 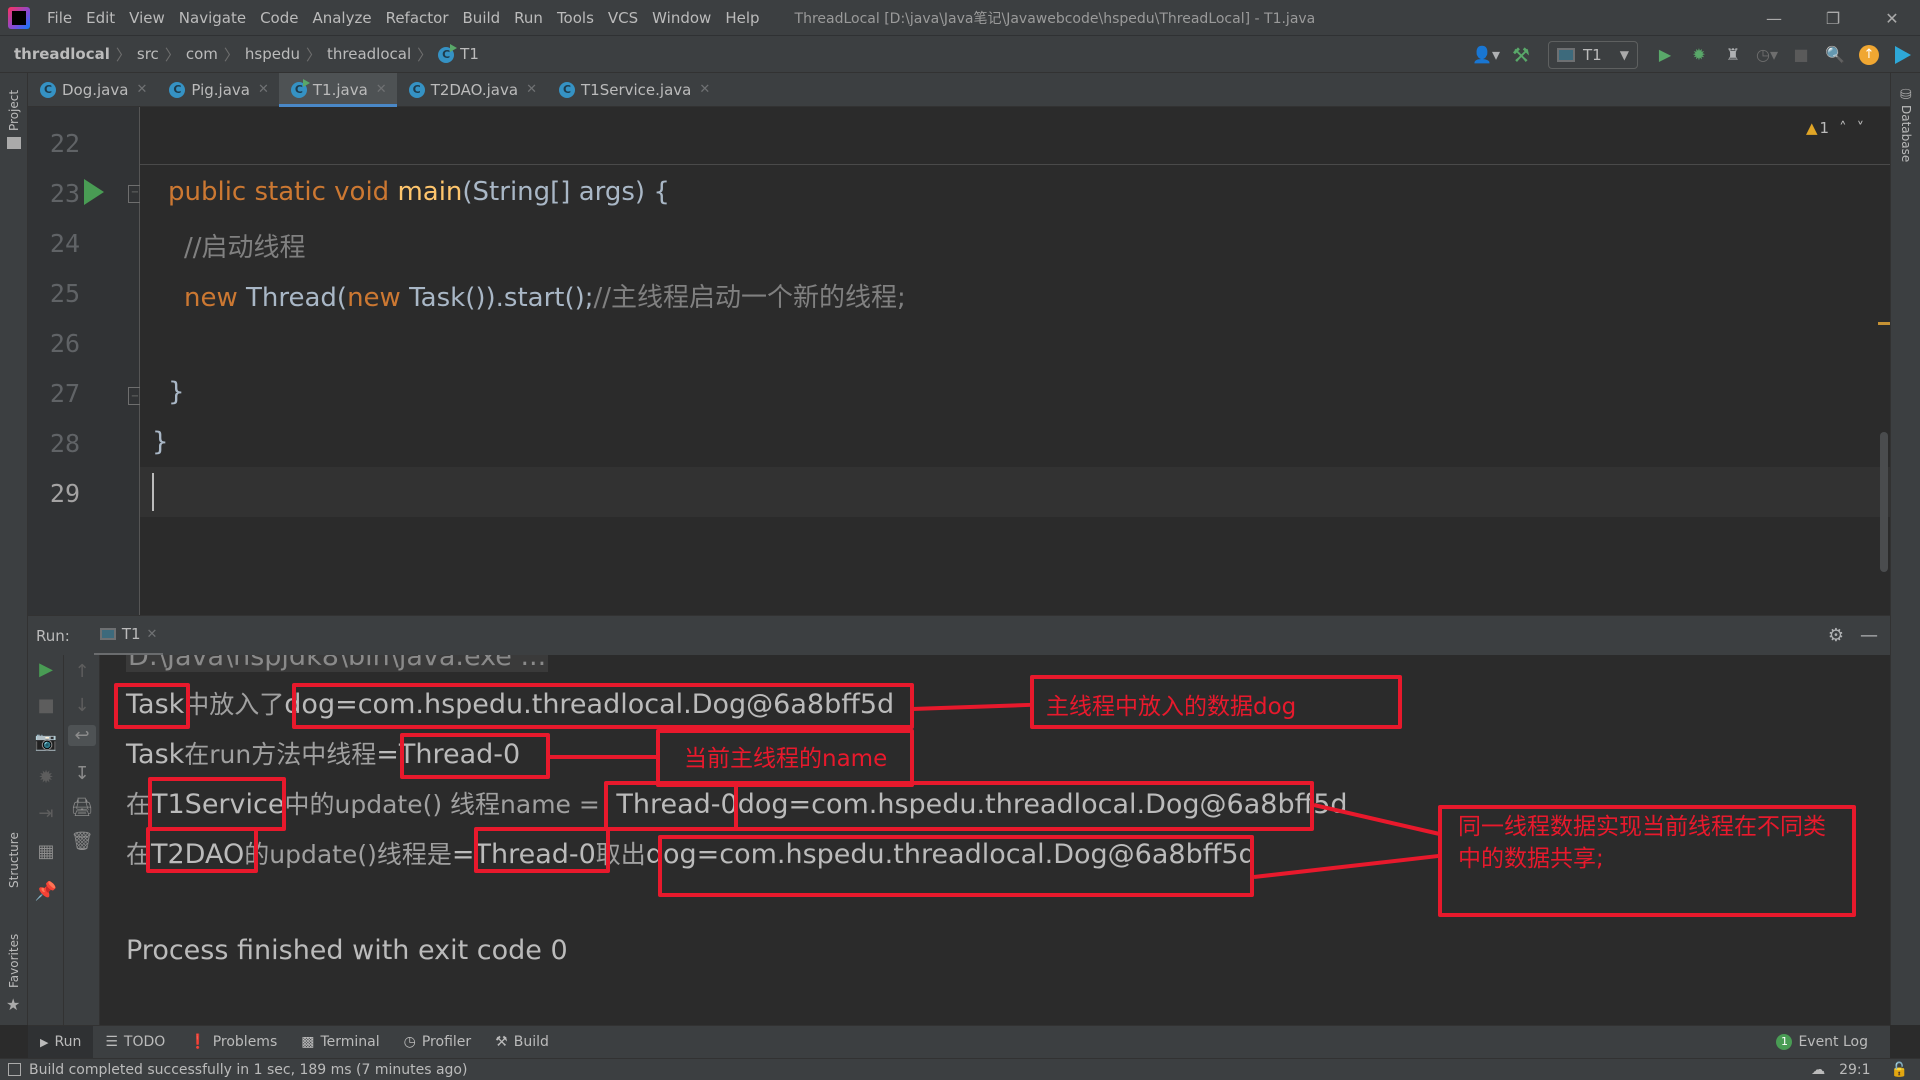 What do you see at coordinates (279, 18) in the screenshot?
I see `menu-code: Code` at bounding box center [279, 18].